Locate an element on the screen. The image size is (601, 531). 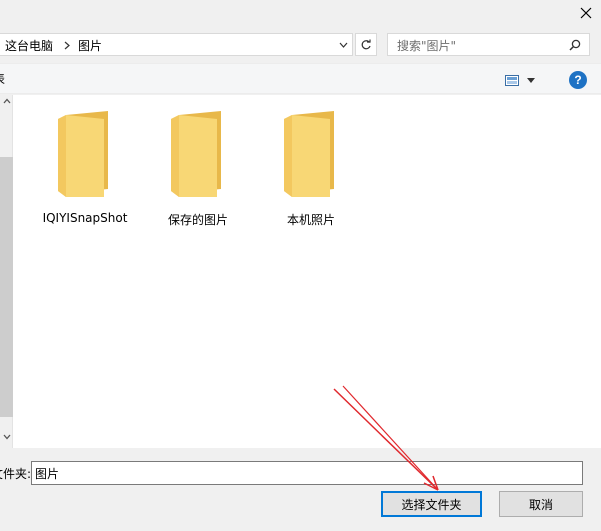
search-icon is located at coordinates (575, 45).